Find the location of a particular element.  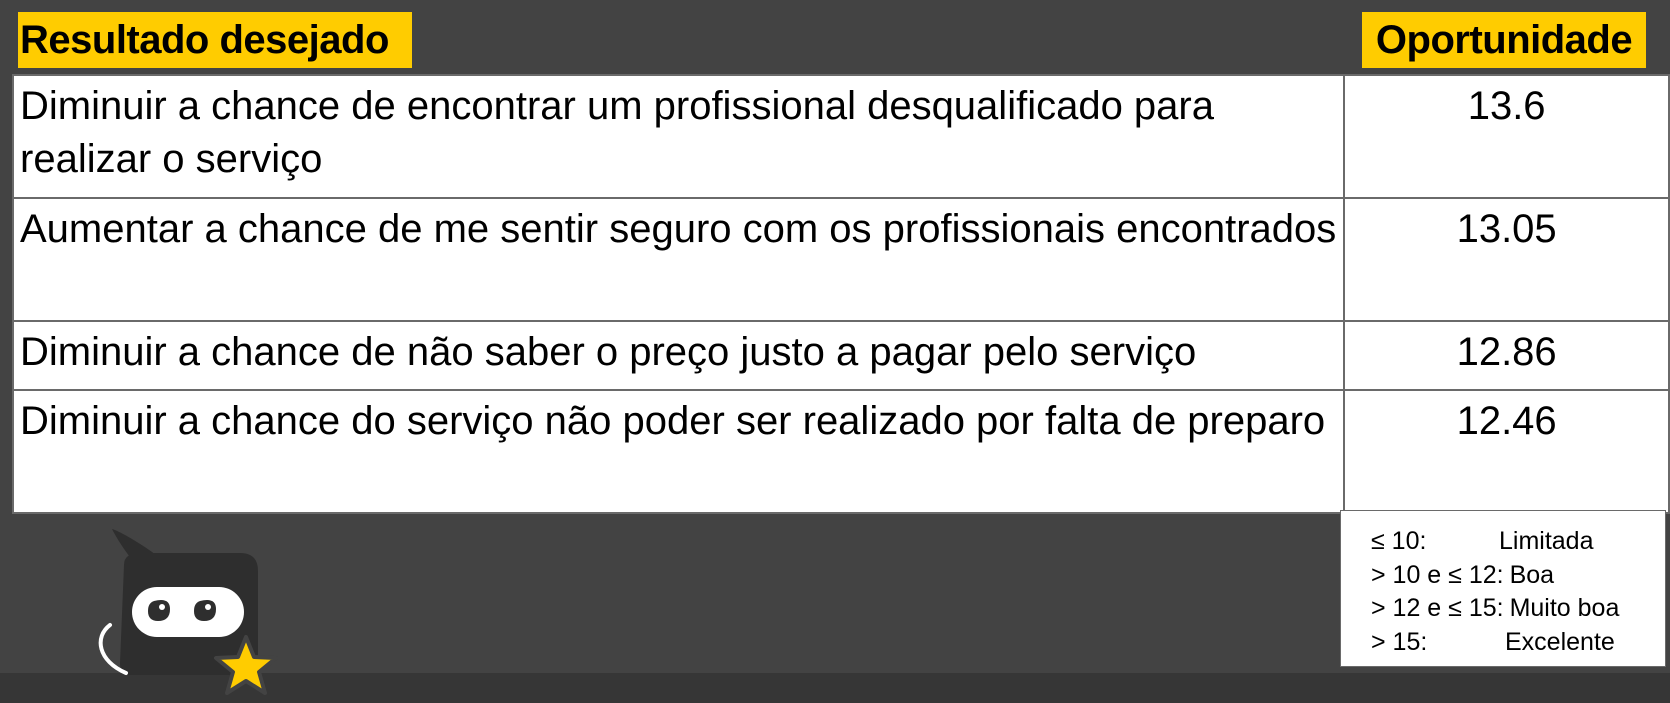

legend-range: > 15: is located at coordinates (1399, 641).